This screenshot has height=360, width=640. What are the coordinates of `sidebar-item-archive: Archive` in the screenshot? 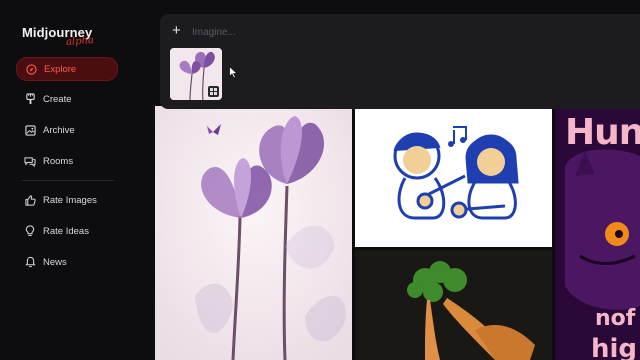 It's located at (66, 130).